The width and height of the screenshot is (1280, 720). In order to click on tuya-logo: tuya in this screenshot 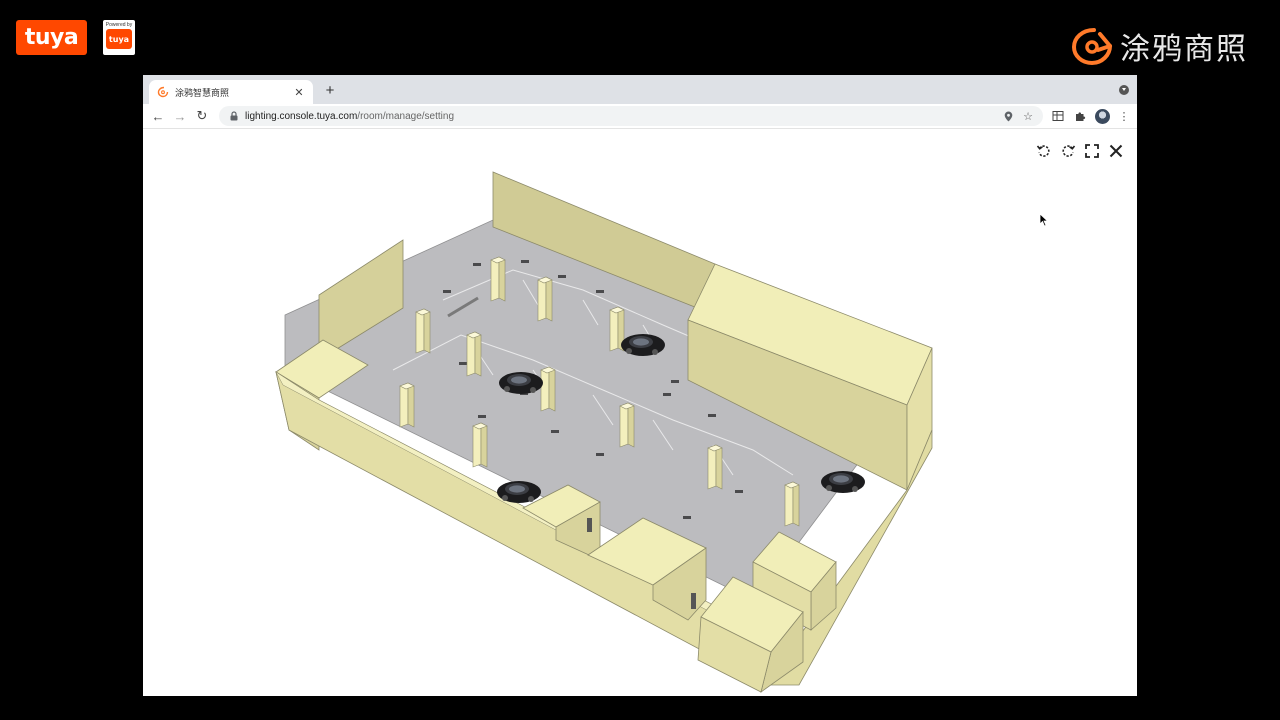, I will do `click(51, 37)`.